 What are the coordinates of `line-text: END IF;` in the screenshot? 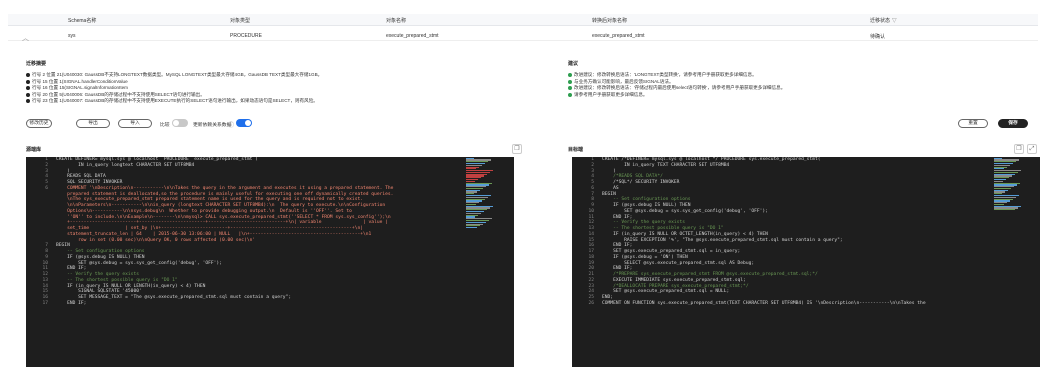 It's located at (71, 303).